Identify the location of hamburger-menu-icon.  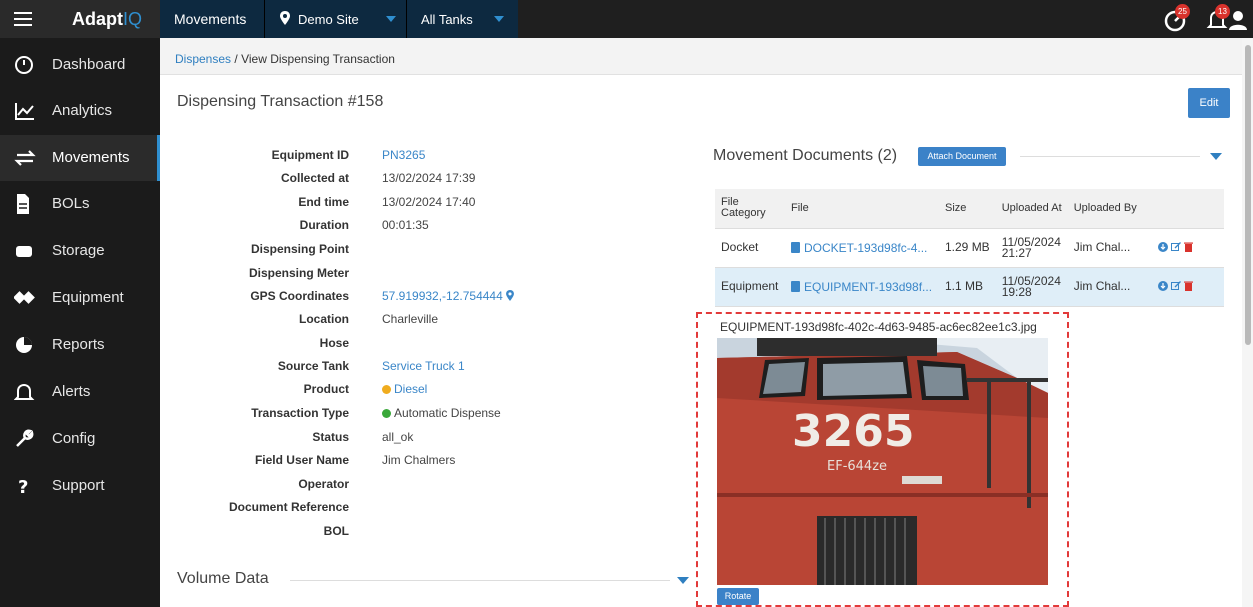
(23, 19).